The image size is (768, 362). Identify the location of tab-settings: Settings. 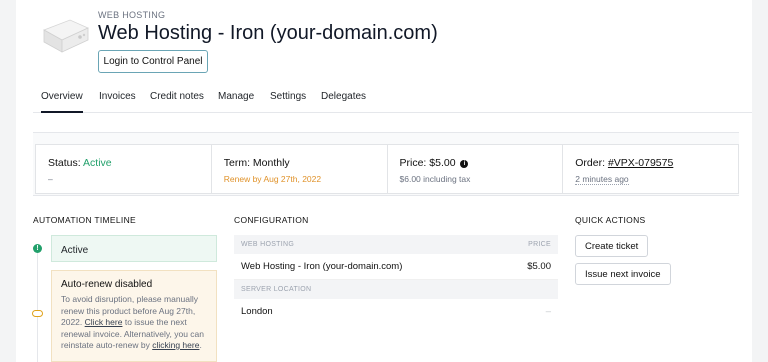
(288, 96).